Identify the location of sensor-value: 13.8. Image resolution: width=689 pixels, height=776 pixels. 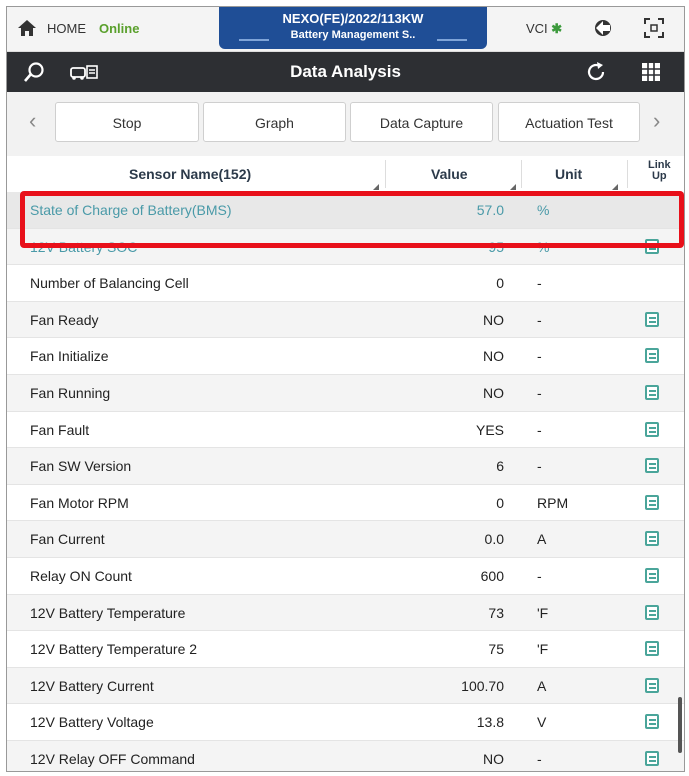
(490, 722).